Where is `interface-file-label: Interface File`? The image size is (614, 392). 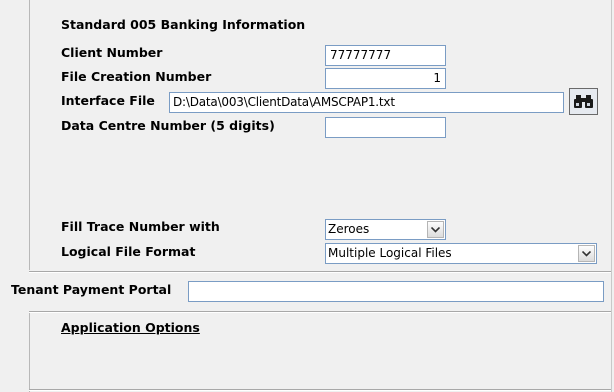
interface-file-label: Interface File is located at coordinates (108, 100).